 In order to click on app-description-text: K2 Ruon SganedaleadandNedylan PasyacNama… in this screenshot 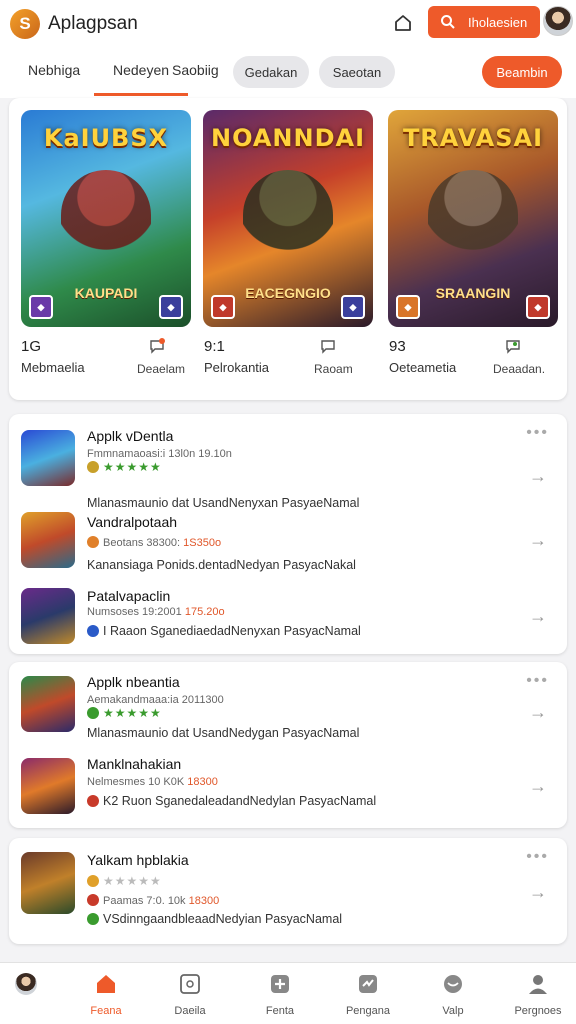, I will do `click(240, 801)`.